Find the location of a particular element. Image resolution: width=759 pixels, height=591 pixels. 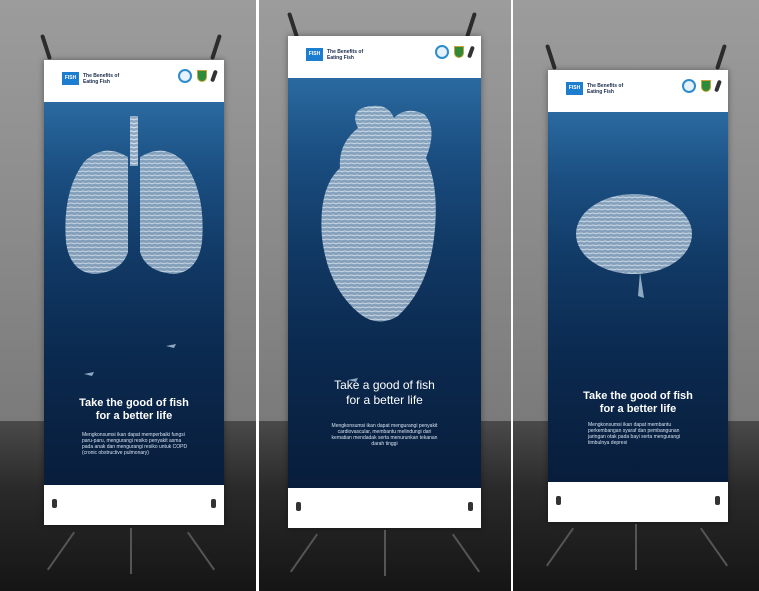

headline-line-1: Take a good of fish is located at coordinates (384, 385).